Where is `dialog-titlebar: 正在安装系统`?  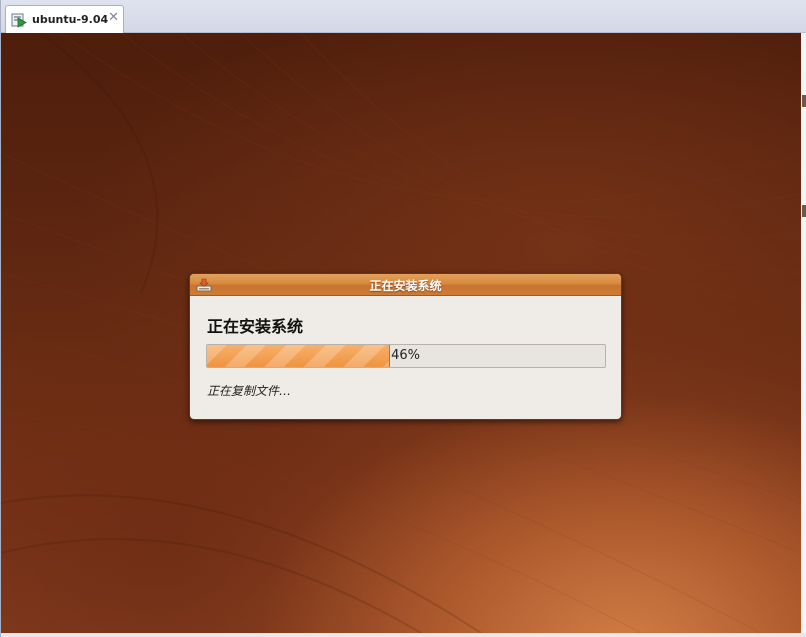
dialog-titlebar: 正在安装系统 is located at coordinates (405, 285).